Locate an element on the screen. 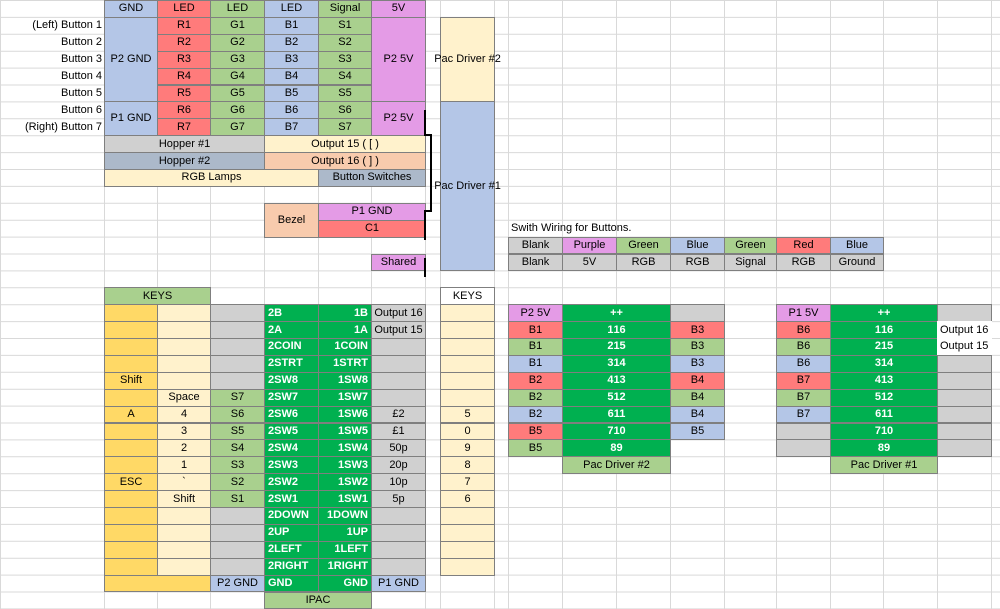 This screenshot has height=609, width=1000. ipac-pin-p2: GND is located at coordinates (291, 583).